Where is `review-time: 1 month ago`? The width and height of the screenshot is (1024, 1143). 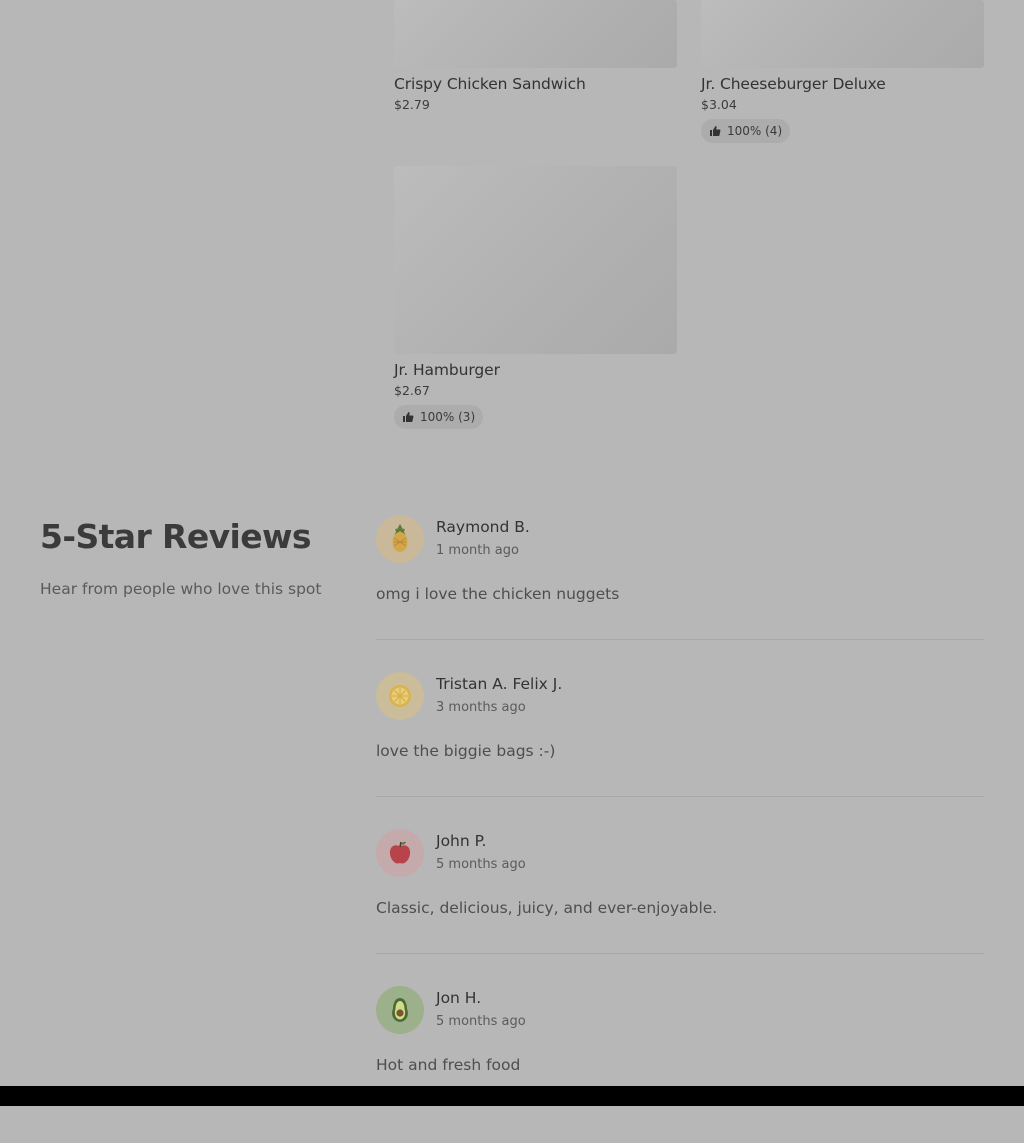
review-time: 1 month ago is located at coordinates (477, 550).